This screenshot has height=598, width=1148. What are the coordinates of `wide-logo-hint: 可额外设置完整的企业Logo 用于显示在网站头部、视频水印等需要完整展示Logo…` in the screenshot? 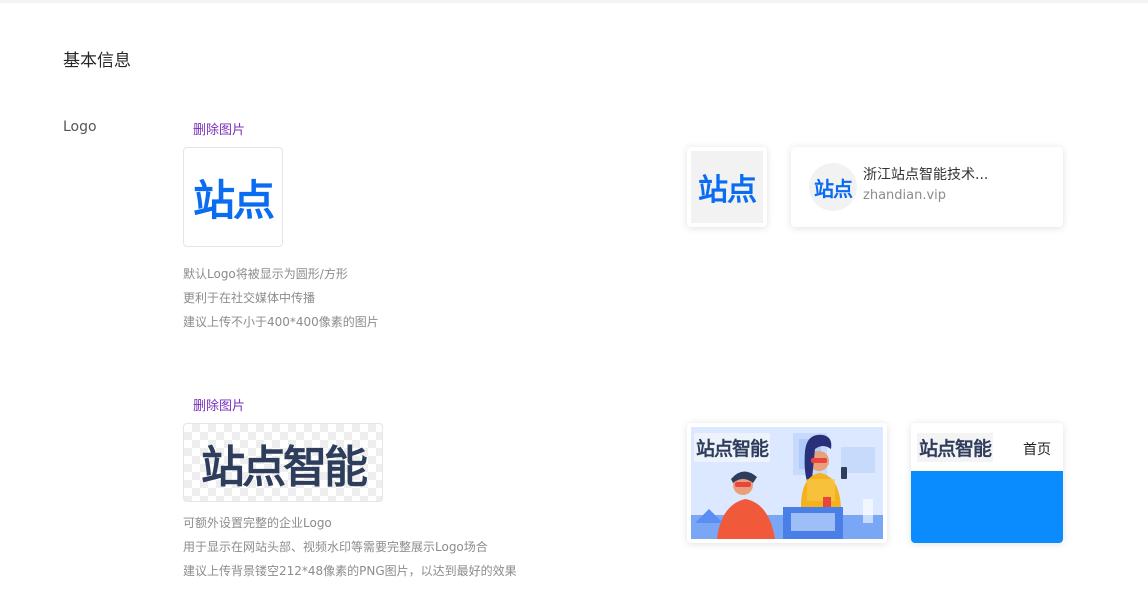 It's located at (350, 547).